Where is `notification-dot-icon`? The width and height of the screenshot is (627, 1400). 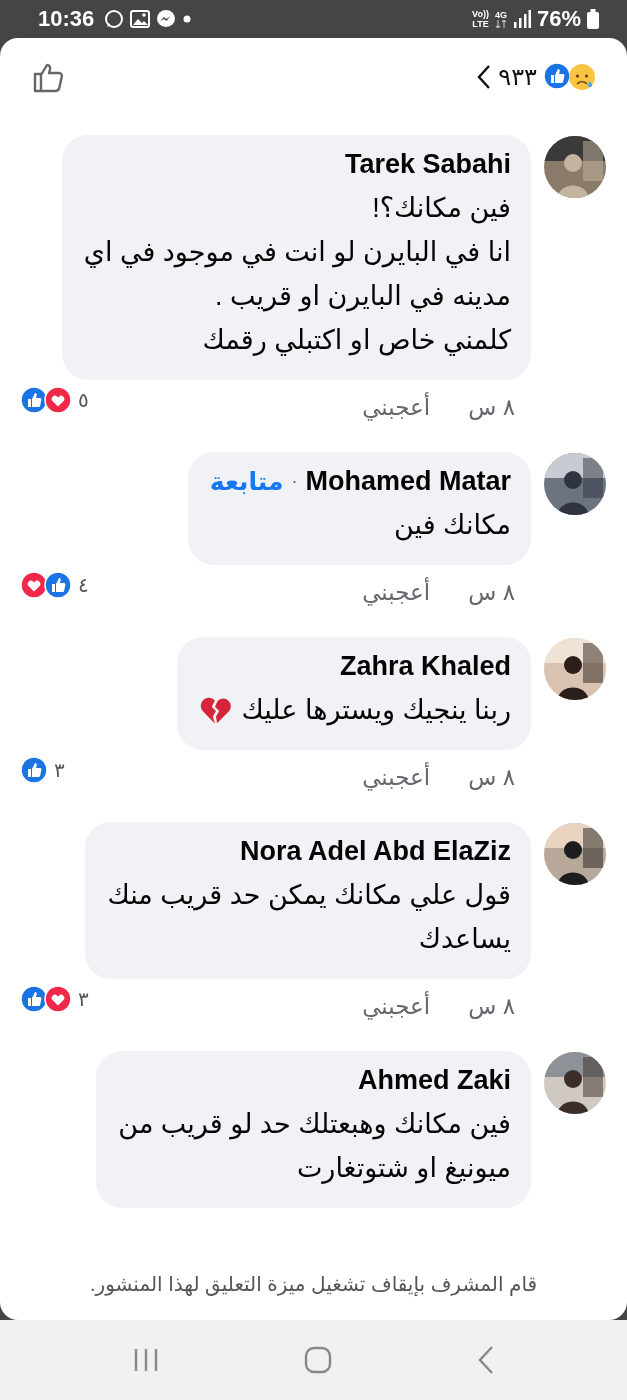
notification-dot-icon is located at coordinates (187, 19).